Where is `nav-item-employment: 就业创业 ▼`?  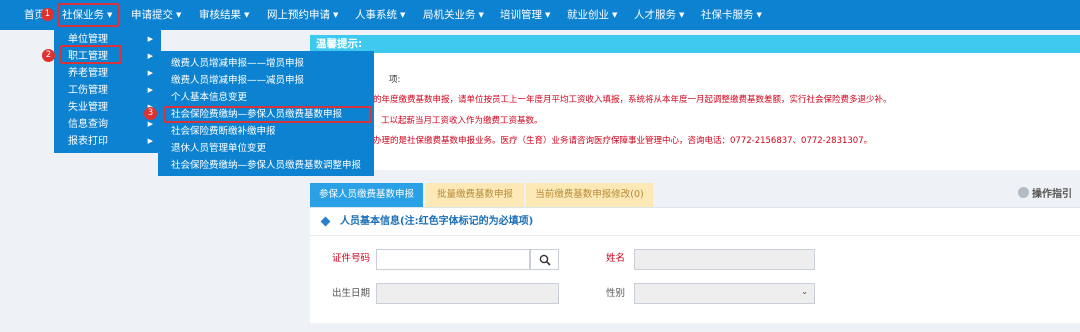 nav-item-employment: 就业创业 ▼ is located at coordinates (592, 15).